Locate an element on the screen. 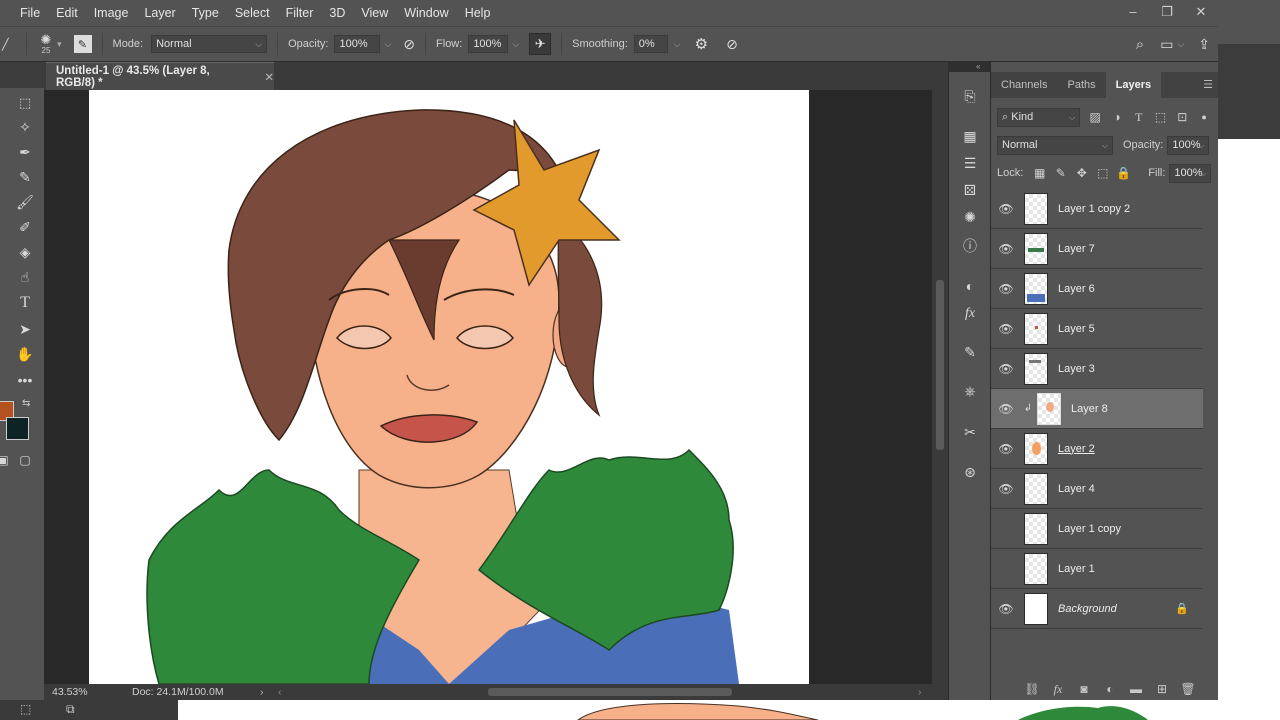 The height and width of the screenshot is (720, 1280). menu-layer: Layer is located at coordinates (159, 13).